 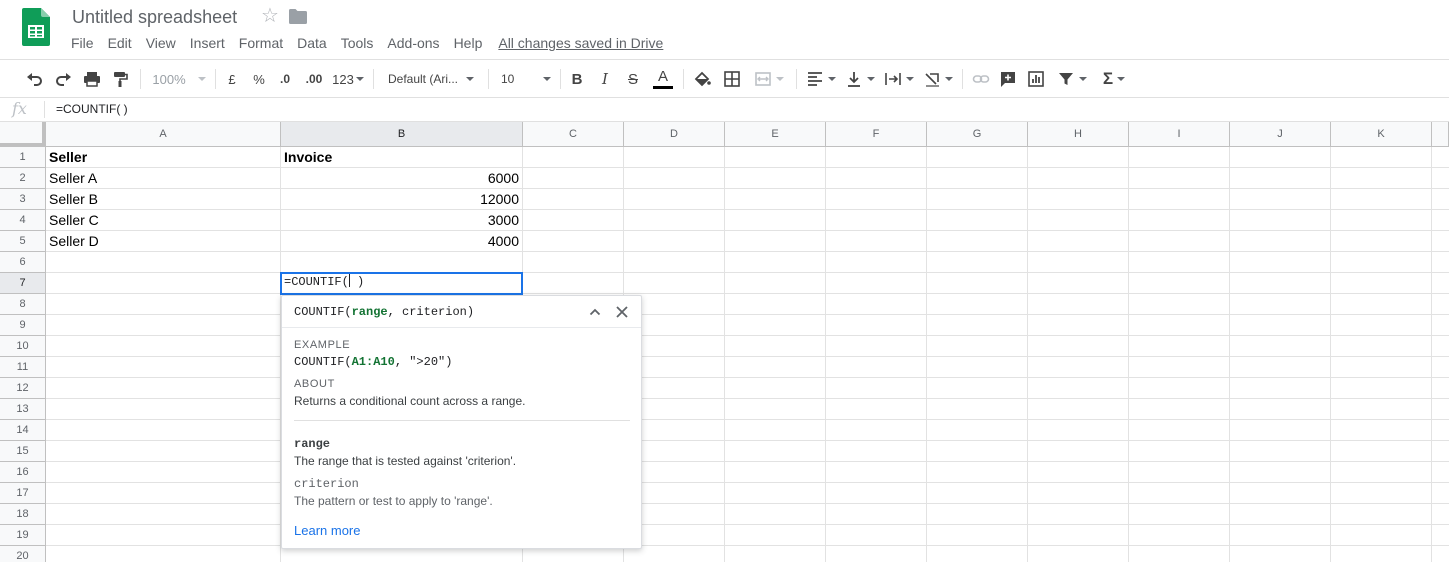 I want to click on menu-view: View, so click(x=161, y=43).